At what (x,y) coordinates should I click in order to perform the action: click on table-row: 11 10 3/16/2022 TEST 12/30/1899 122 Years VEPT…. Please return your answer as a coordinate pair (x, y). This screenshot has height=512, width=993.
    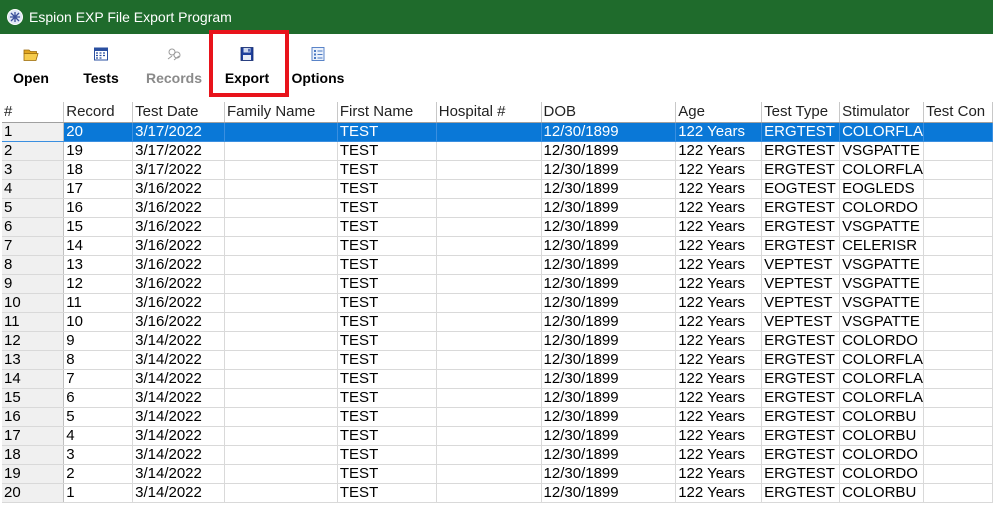
    Looking at the image, I should click on (497, 322).